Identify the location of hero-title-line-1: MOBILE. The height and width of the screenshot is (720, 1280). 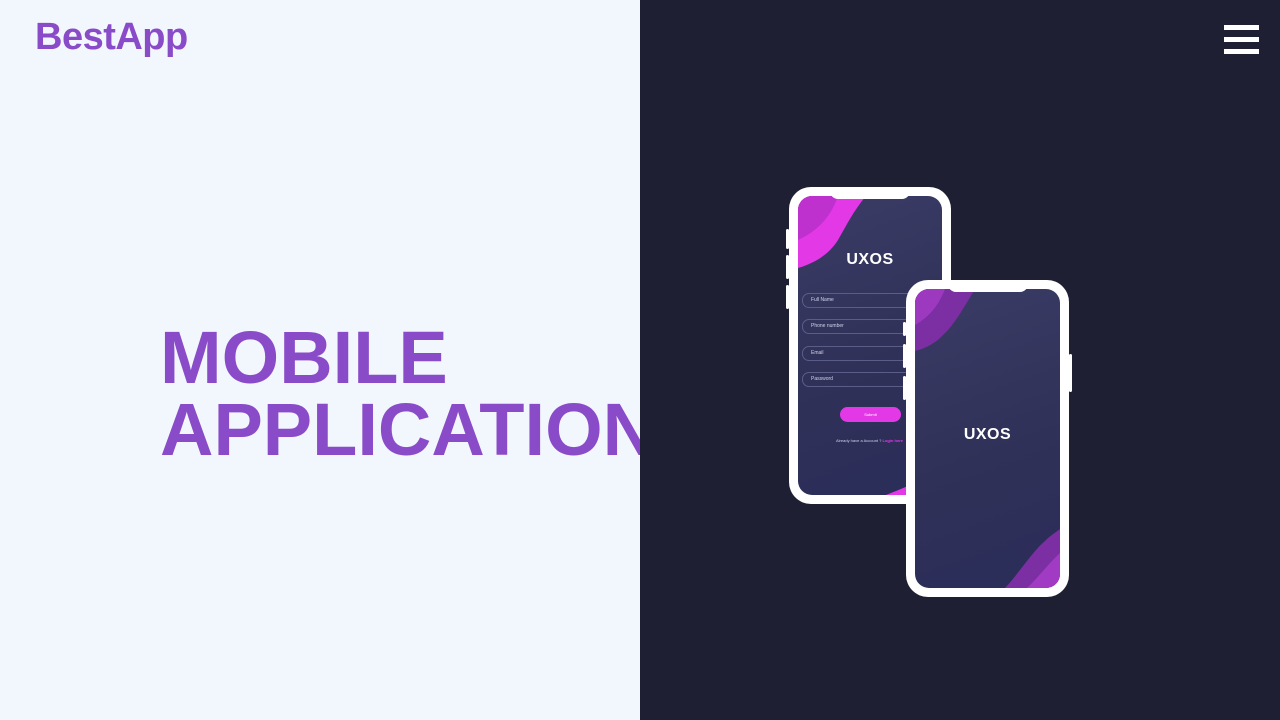
(304, 357).